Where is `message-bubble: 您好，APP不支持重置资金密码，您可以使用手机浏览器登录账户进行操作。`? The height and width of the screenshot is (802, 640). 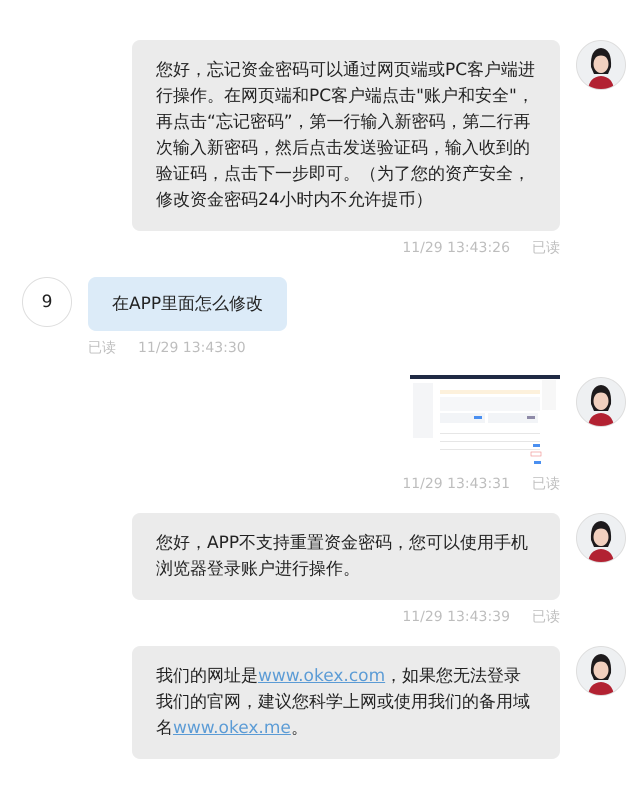 message-bubble: 您好，APP不支持重置资金密码，您可以使用手机浏览器登录账户进行操作。 is located at coordinates (346, 556).